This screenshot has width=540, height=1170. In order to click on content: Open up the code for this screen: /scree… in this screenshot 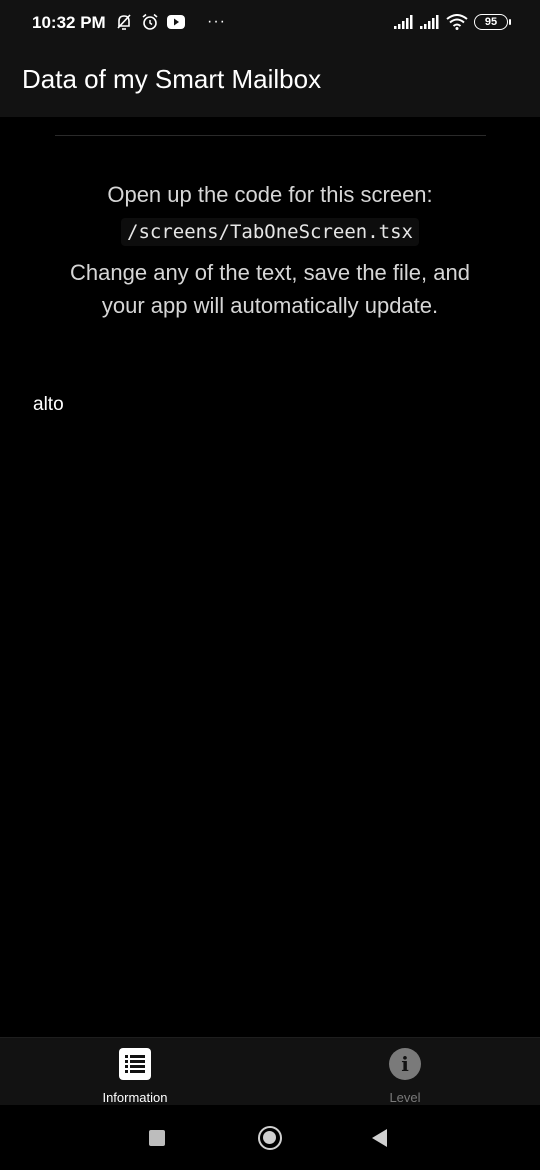, I will do `click(270, 251)`.